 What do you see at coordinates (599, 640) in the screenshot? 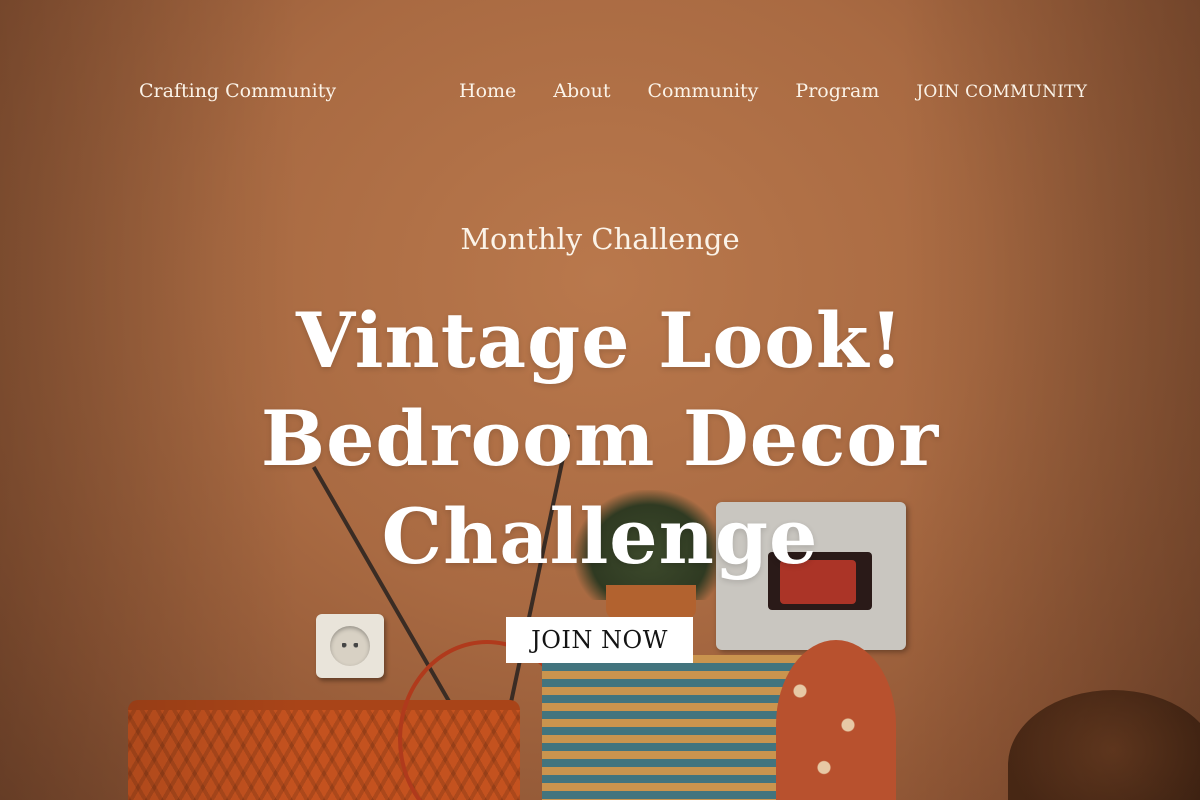
I see `join-now-button: JOIN NOW` at bounding box center [599, 640].